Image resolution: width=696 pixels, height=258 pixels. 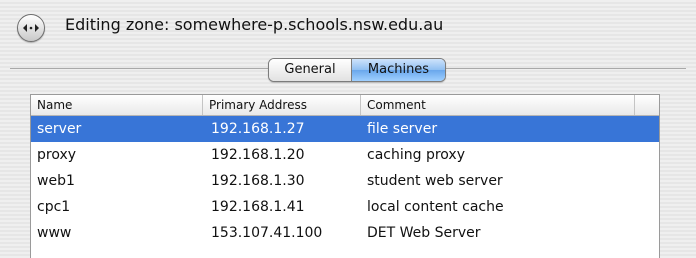 I want to click on column-header-filler, so click(x=647, y=105).